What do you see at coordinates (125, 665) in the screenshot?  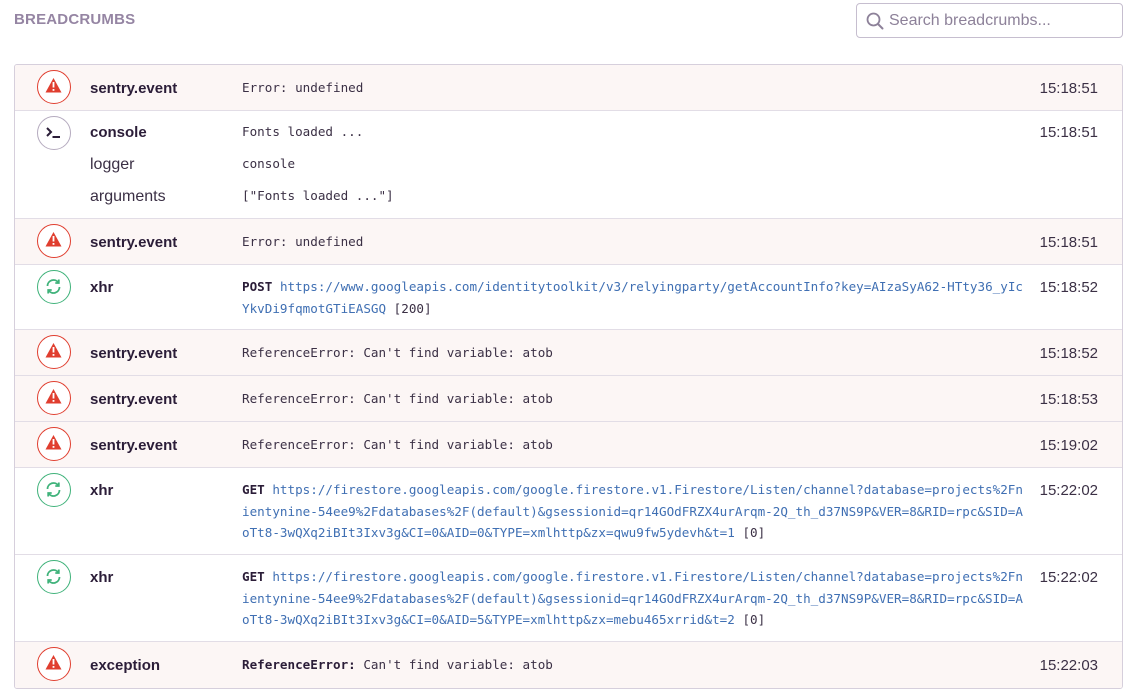 I see `breadcrumb-category: exception` at bounding box center [125, 665].